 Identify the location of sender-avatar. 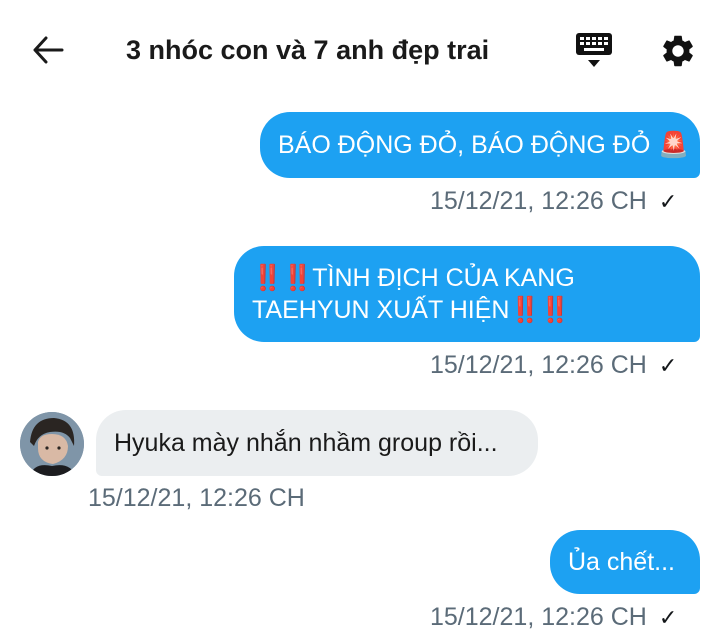
(52, 444).